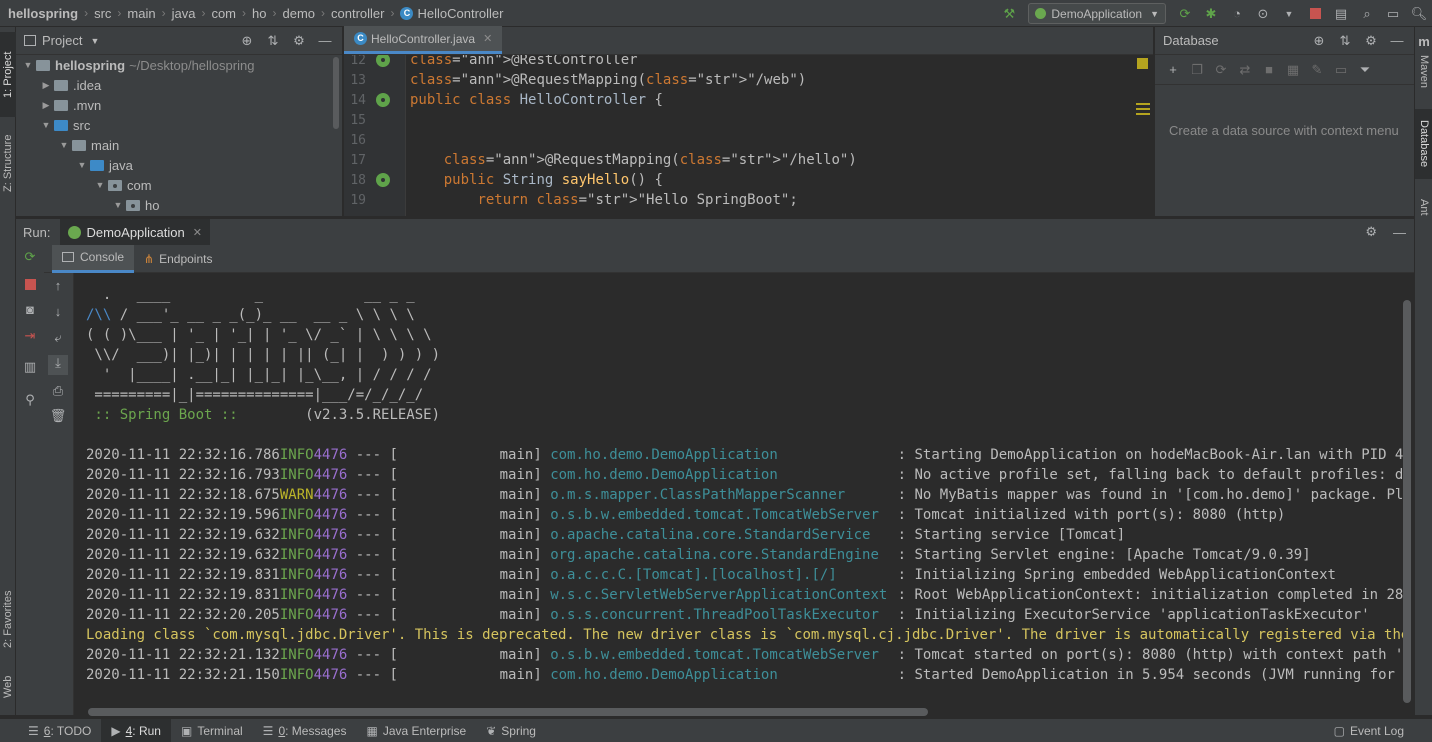  Describe the element at coordinates (1197, 70) in the screenshot. I see `copy-icon: ❐` at that location.